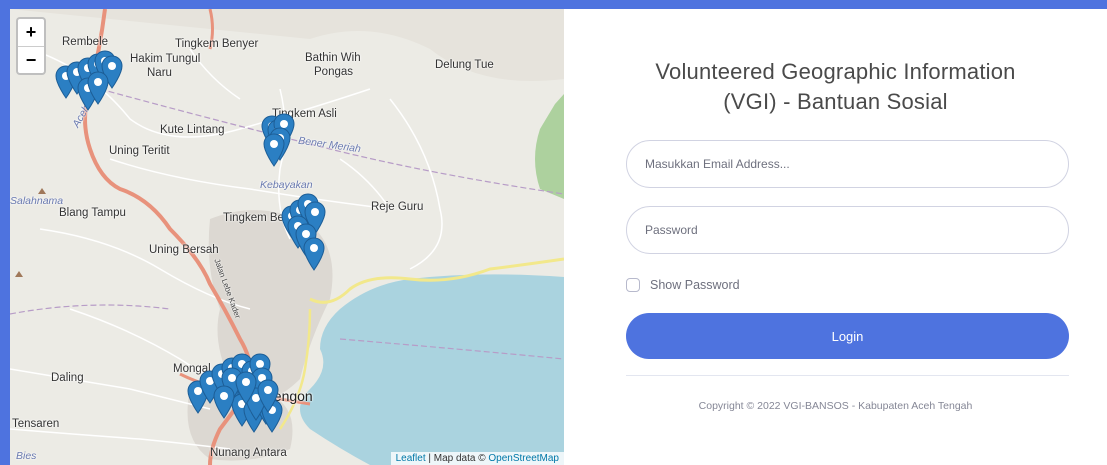 The width and height of the screenshot is (1107, 465). Describe the element at coordinates (92, 213) in the screenshot. I see `map-place-label: Blang Tampu` at that location.